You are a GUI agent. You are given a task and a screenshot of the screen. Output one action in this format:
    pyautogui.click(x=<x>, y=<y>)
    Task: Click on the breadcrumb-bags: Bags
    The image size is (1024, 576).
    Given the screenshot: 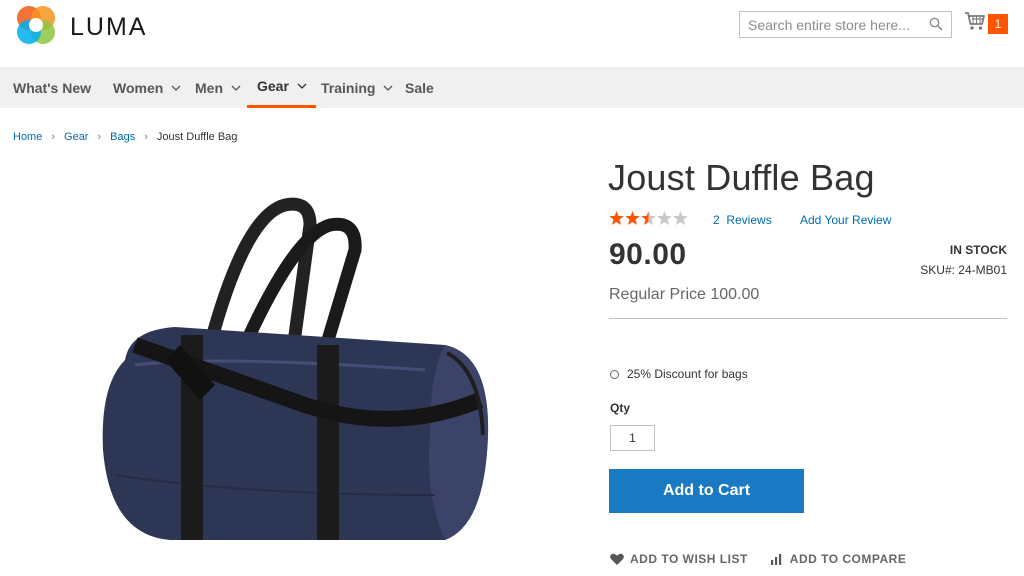 What is the action you would take?
    pyautogui.click(x=122, y=137)
    